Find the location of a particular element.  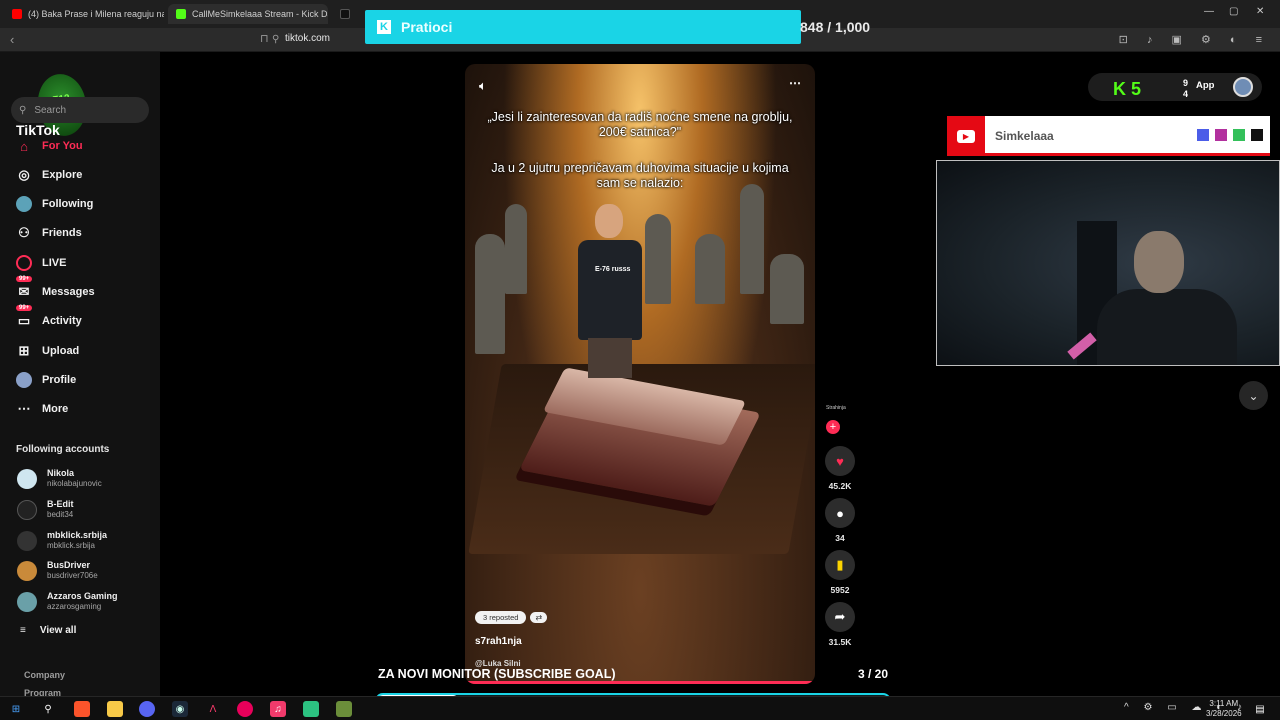

nav-label: Explore is located at coordinates (62, 175).